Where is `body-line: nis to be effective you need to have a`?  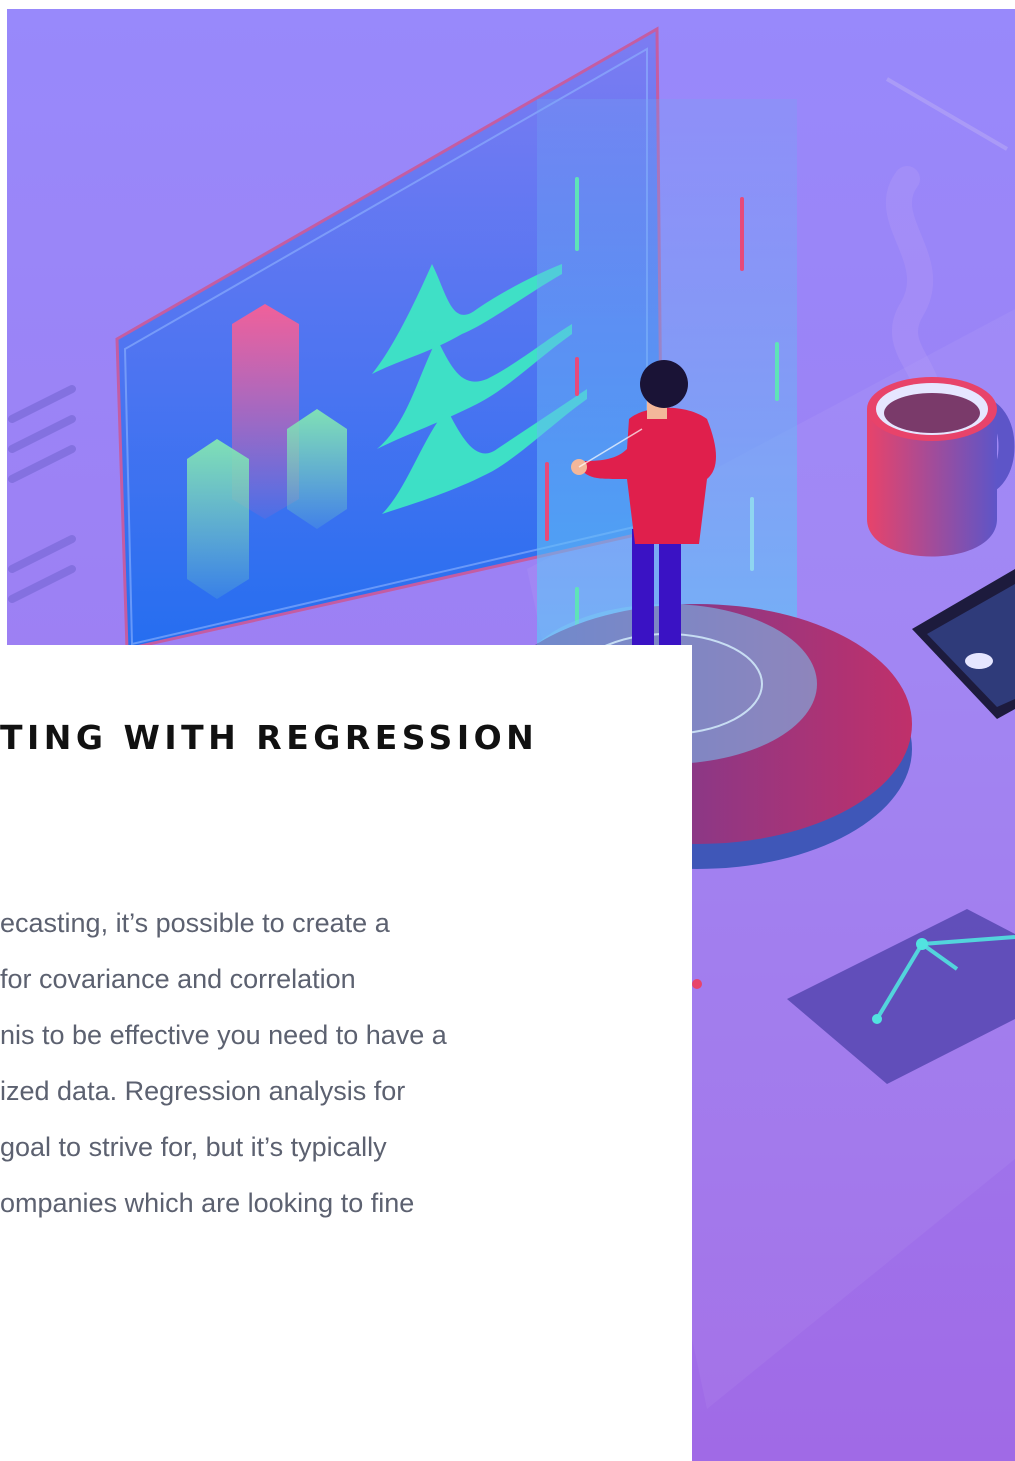
body-line: nis to be effective you need to have a is located at coordinates (223, 1035).